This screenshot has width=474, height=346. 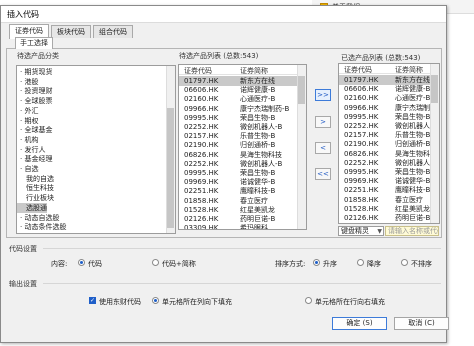 I want to click on candidate-list-header: 证券代码 证券简称, so click(x=242, y=70).